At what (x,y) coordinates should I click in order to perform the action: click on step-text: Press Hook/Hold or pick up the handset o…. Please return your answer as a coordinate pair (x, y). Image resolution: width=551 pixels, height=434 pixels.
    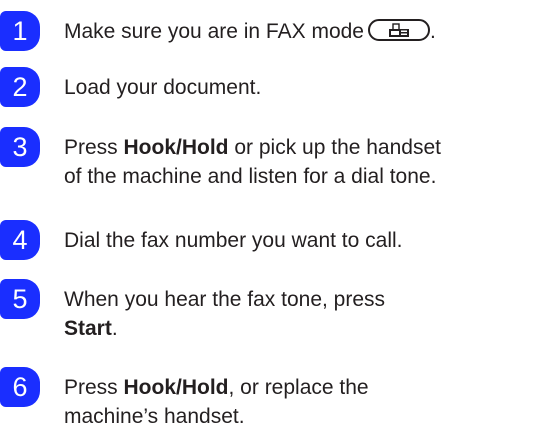
    Looking at the image, I should click on (307, 162).